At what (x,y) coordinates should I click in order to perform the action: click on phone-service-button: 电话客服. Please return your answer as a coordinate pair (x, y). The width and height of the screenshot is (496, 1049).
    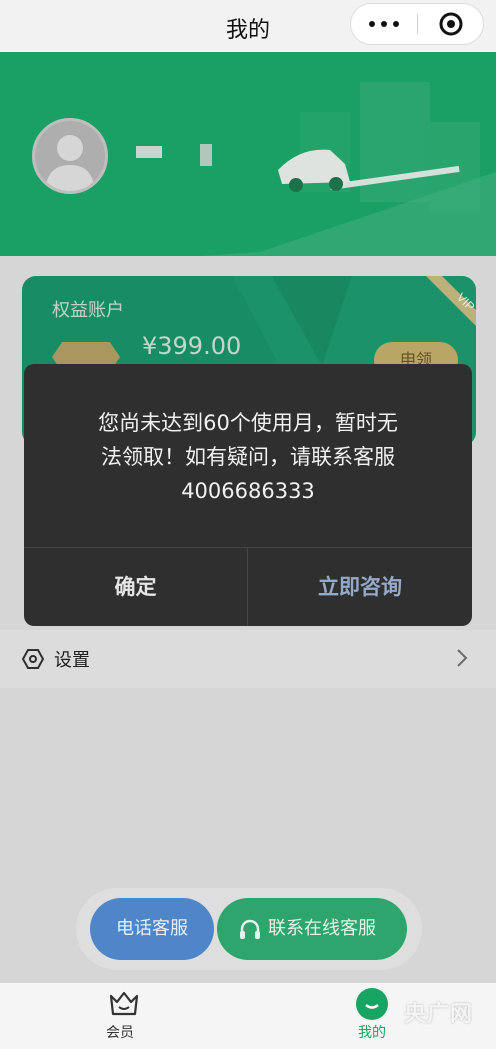
    Looking at the image, I should click on (152, 929).